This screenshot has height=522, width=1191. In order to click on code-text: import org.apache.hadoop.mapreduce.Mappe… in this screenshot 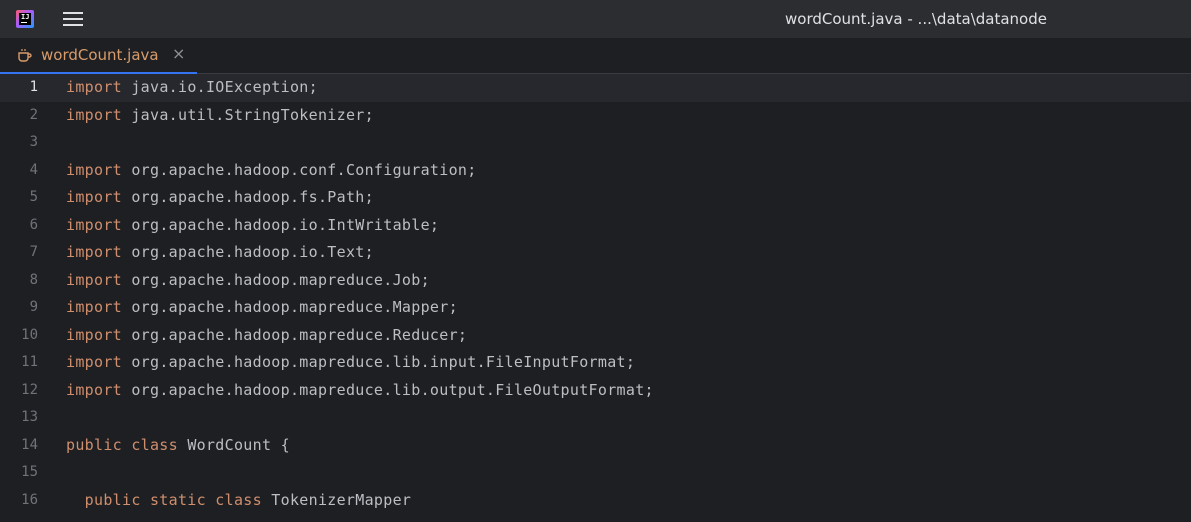, I will do `click(262, 308)`.